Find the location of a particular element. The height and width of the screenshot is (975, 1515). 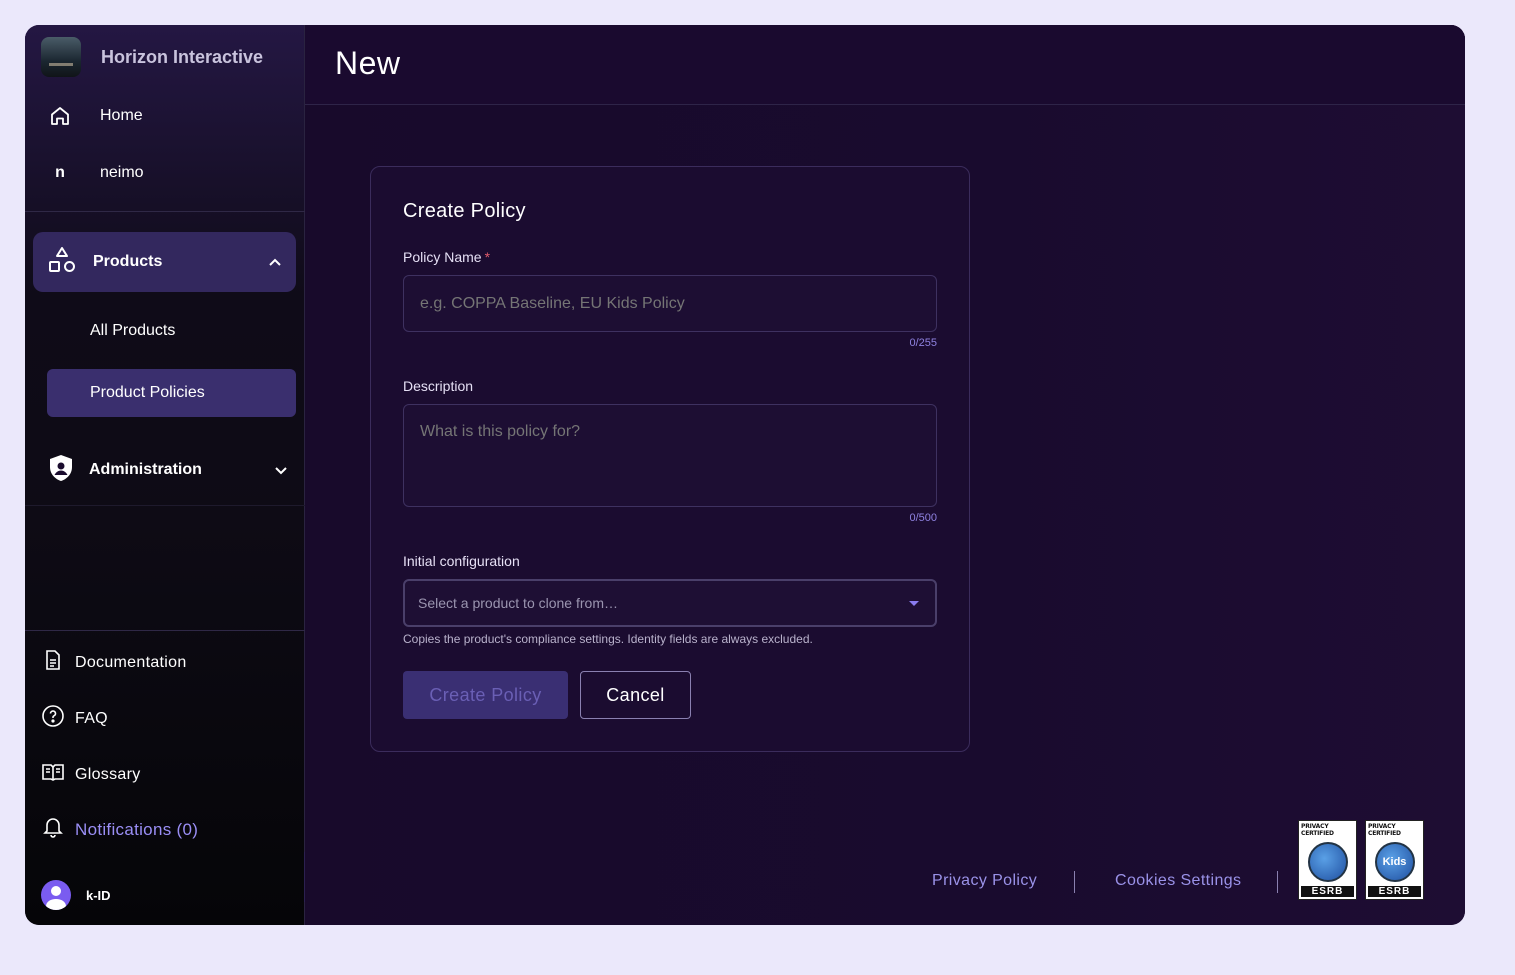

policy-name-input is located at coordinates (670, 303).